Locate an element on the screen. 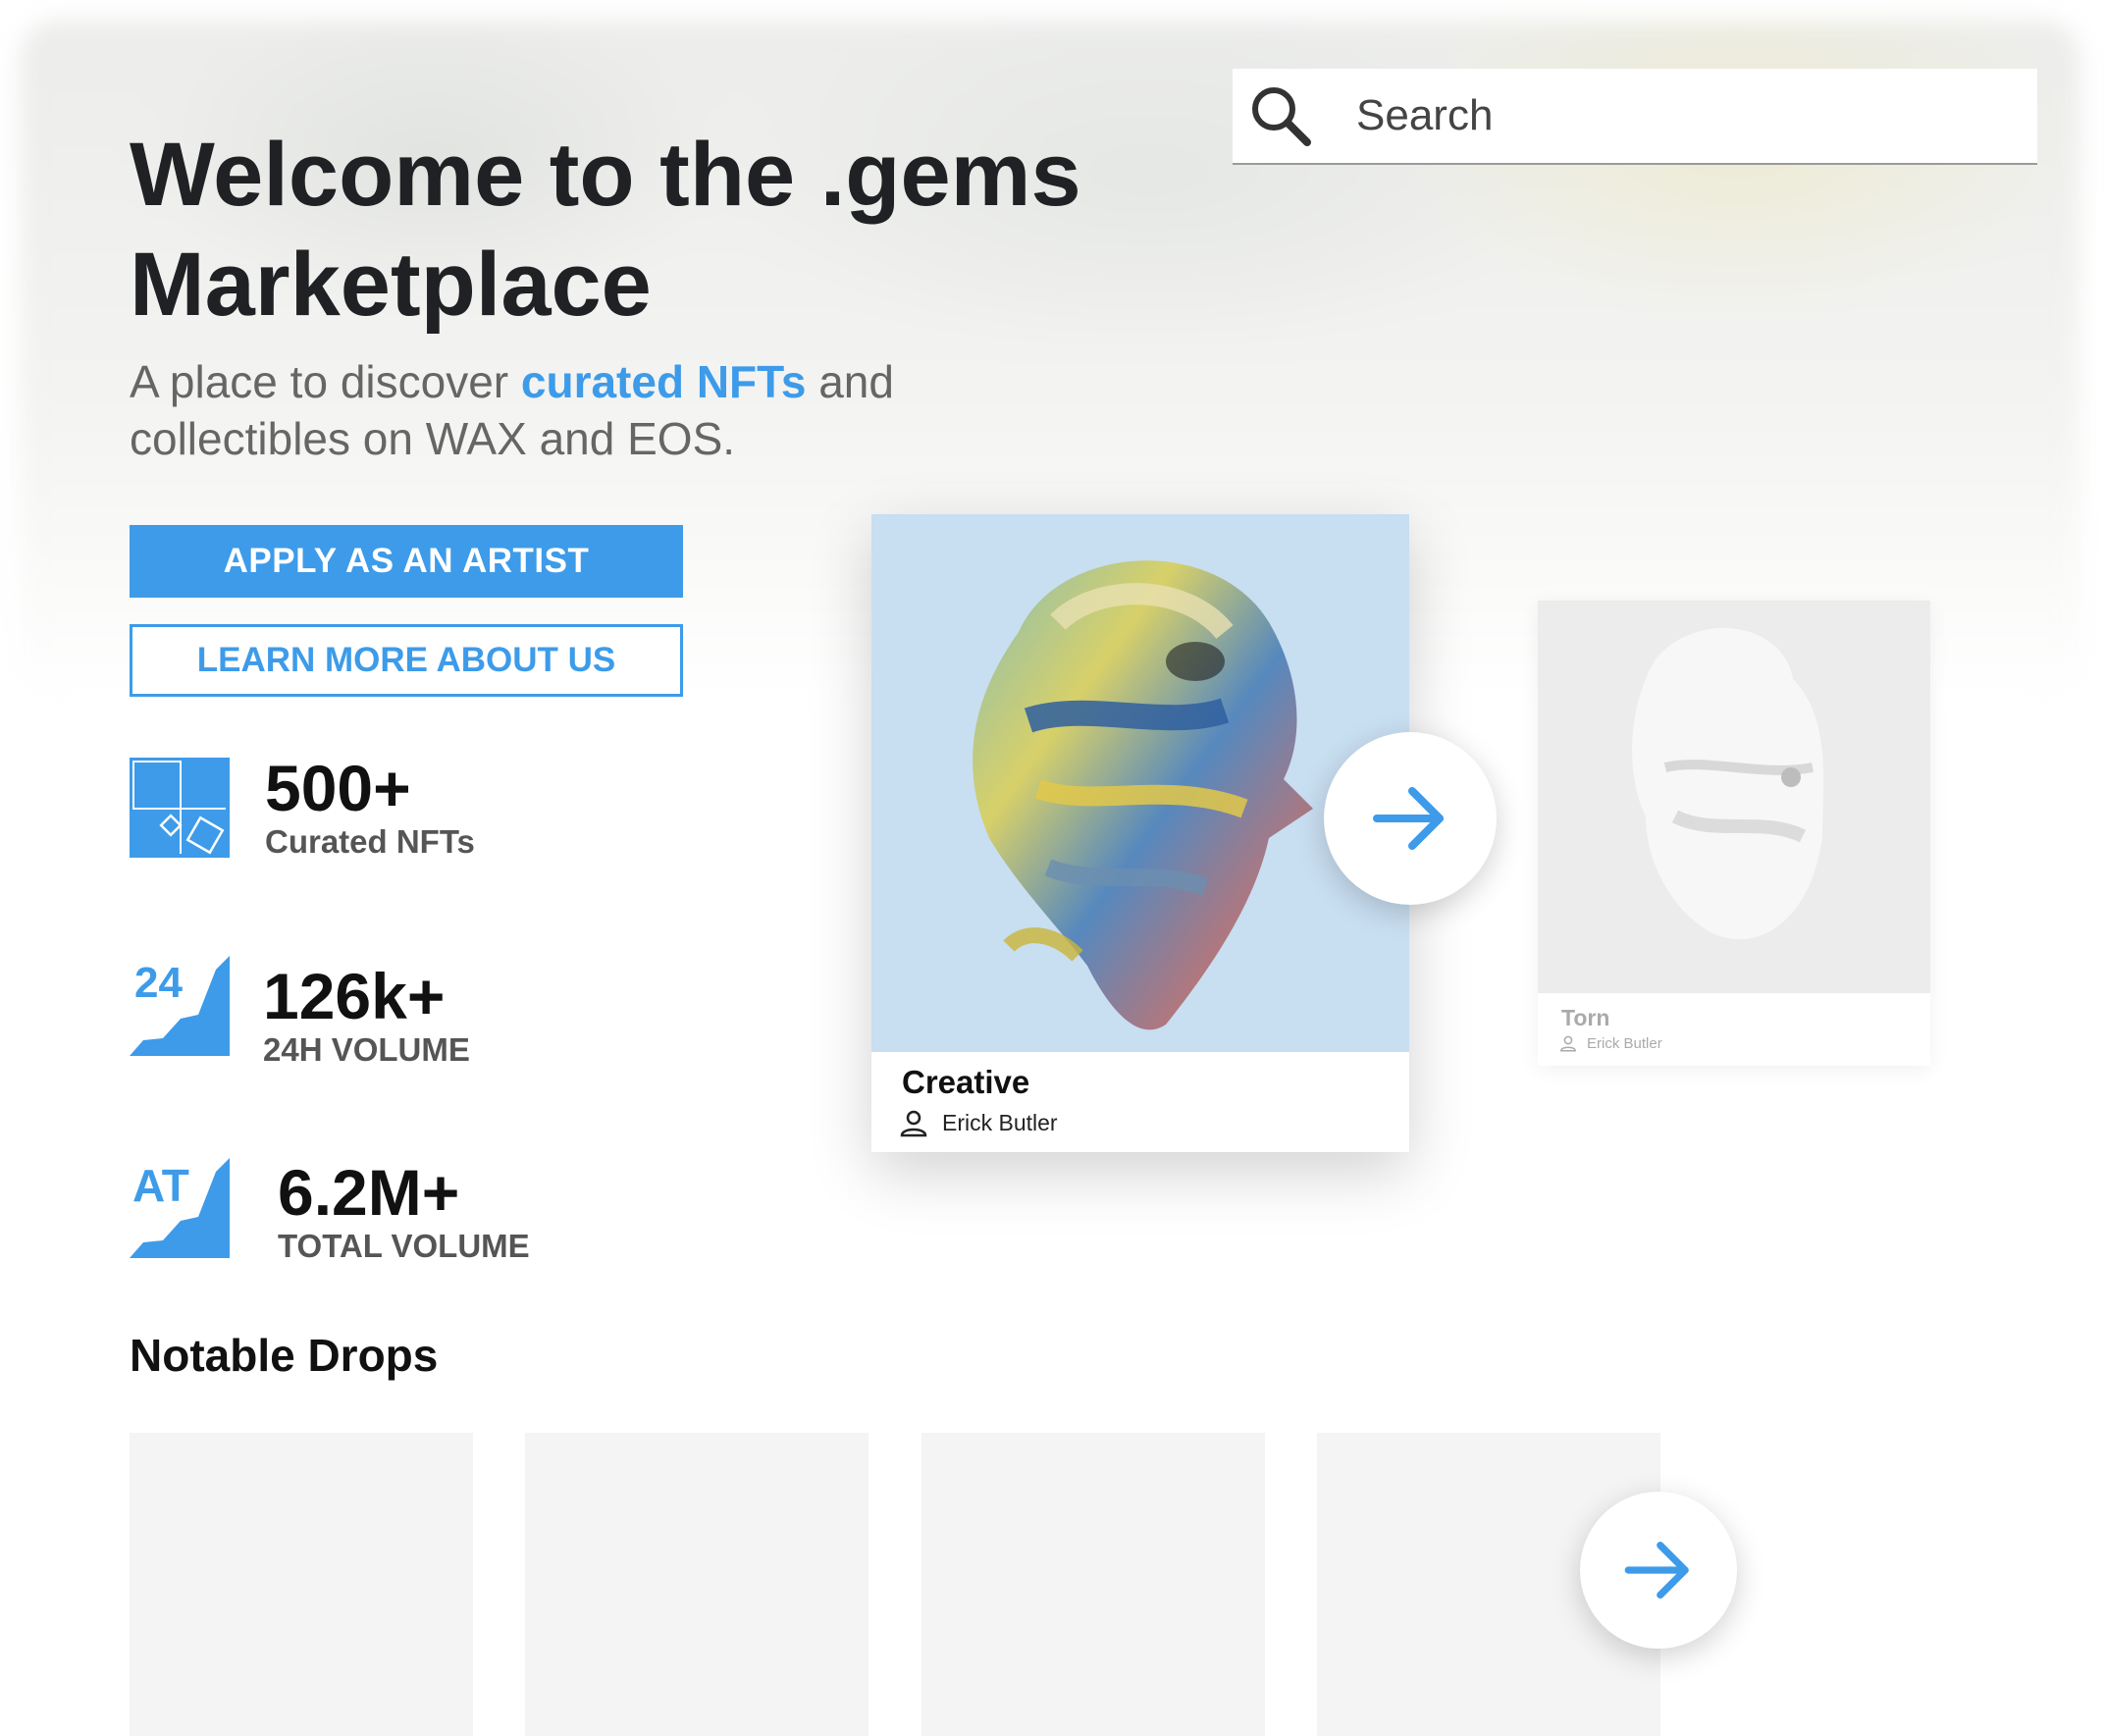 This screenshot has width=2105, height=1736. stat-label: 24H VOLUME is located at coordinates (366, 1049).